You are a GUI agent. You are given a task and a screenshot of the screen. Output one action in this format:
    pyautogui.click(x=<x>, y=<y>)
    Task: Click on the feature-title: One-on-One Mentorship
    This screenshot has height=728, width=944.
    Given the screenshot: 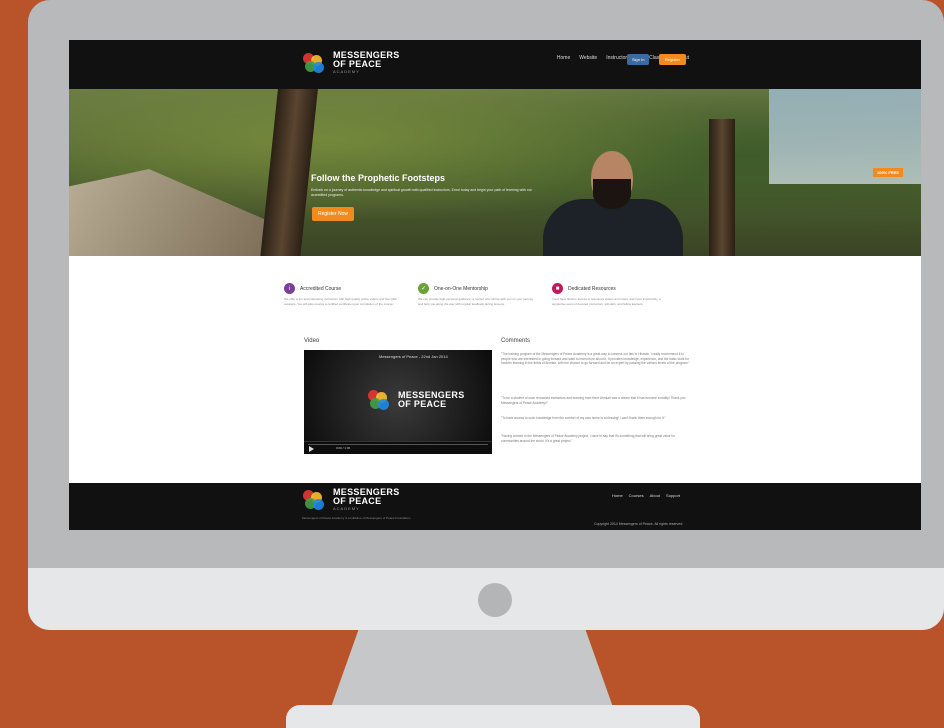 What is the action you would take?
    pyautogui.click(x=461, y=288)
    